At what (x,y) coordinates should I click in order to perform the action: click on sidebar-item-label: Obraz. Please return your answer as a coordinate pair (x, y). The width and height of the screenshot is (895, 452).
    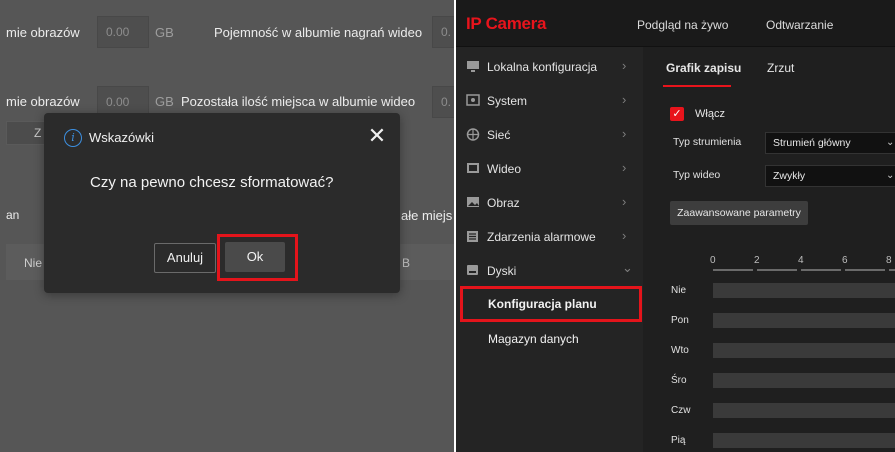
    Looking at the image, I should click on (503, 203).